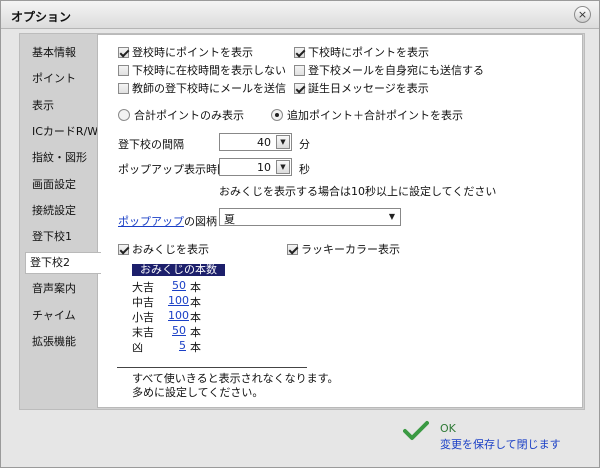 Image resolution: width=600 pixels, height=468 pixels. I want to click on ok-button: OK, so click(448, 428).